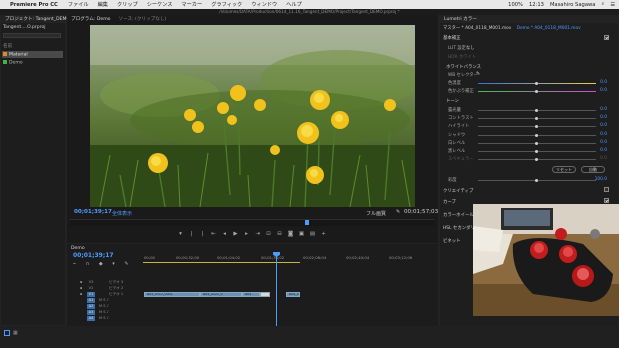 The image size is (619, 348). What do you see at coordinates (269, 234) in the screenshot?
I see `insert-icon: ⊡` at bounding box center [269, 234].